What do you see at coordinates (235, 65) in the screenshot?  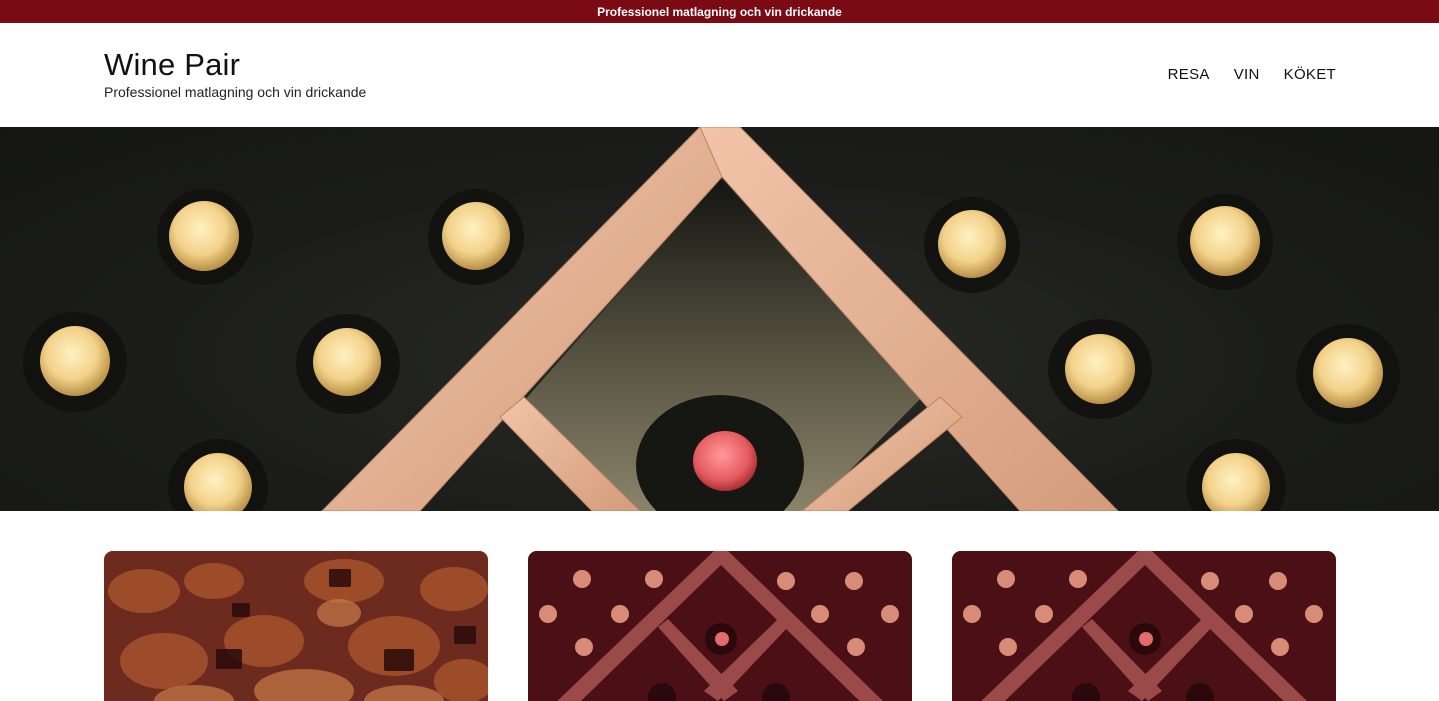 I see `site-title: Wine Pair` at bounding box center [235, 65].